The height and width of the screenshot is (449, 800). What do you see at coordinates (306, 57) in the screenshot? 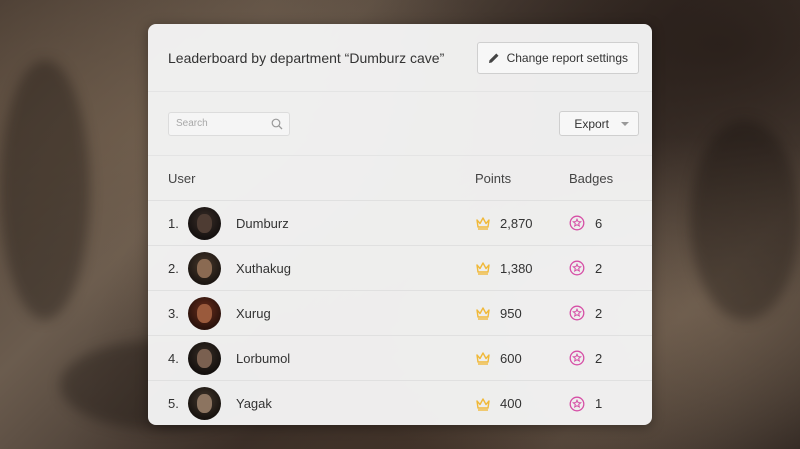
I see `page-title: Leaderboard by department “Dumburz cave”` at bounding box center [306, 57].